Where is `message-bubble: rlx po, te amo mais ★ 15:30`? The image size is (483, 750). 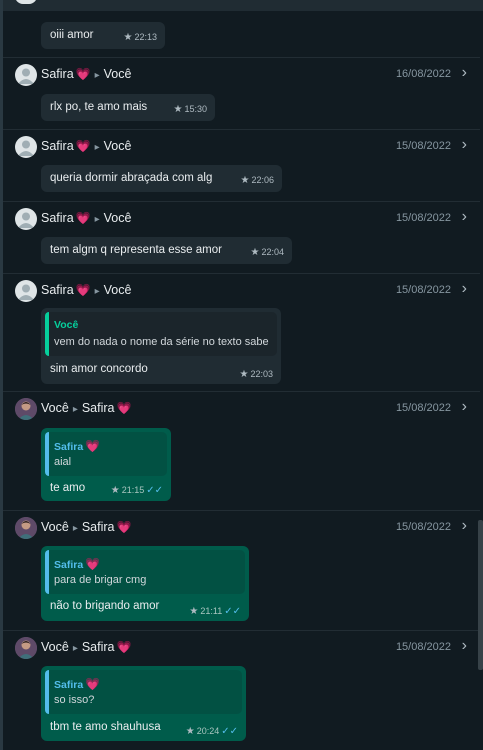 message-bubble: rlx po, te amo mais ★ 15:30 is located at coordinates (128, 107).